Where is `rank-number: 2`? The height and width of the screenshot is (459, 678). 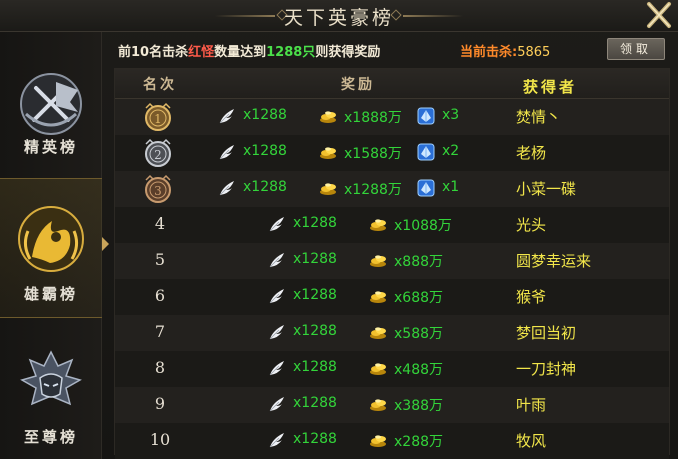 rank-number: 2 is located at coordinates (158, 155).